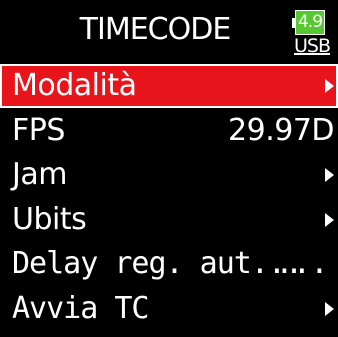 This screenshot has width=338, height=337. Describe the element at coordinates (169, 175) in the screenshot. I see `menu-item-jam: Jam` at that location.